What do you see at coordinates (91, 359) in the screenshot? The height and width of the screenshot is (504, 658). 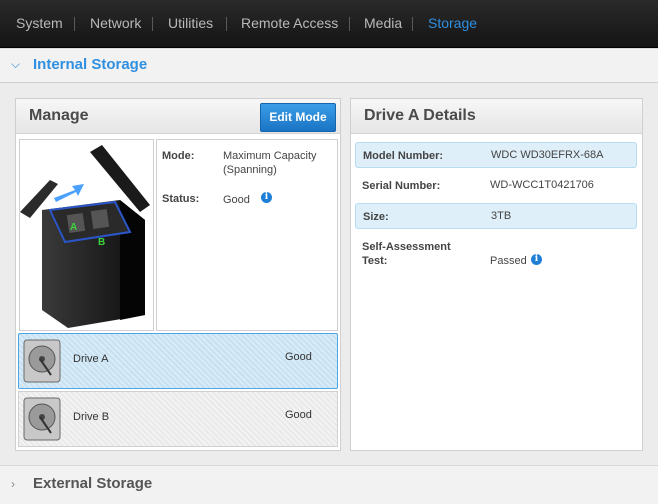 I see `drive-name: Drive A` at bounding box center [91, 359].